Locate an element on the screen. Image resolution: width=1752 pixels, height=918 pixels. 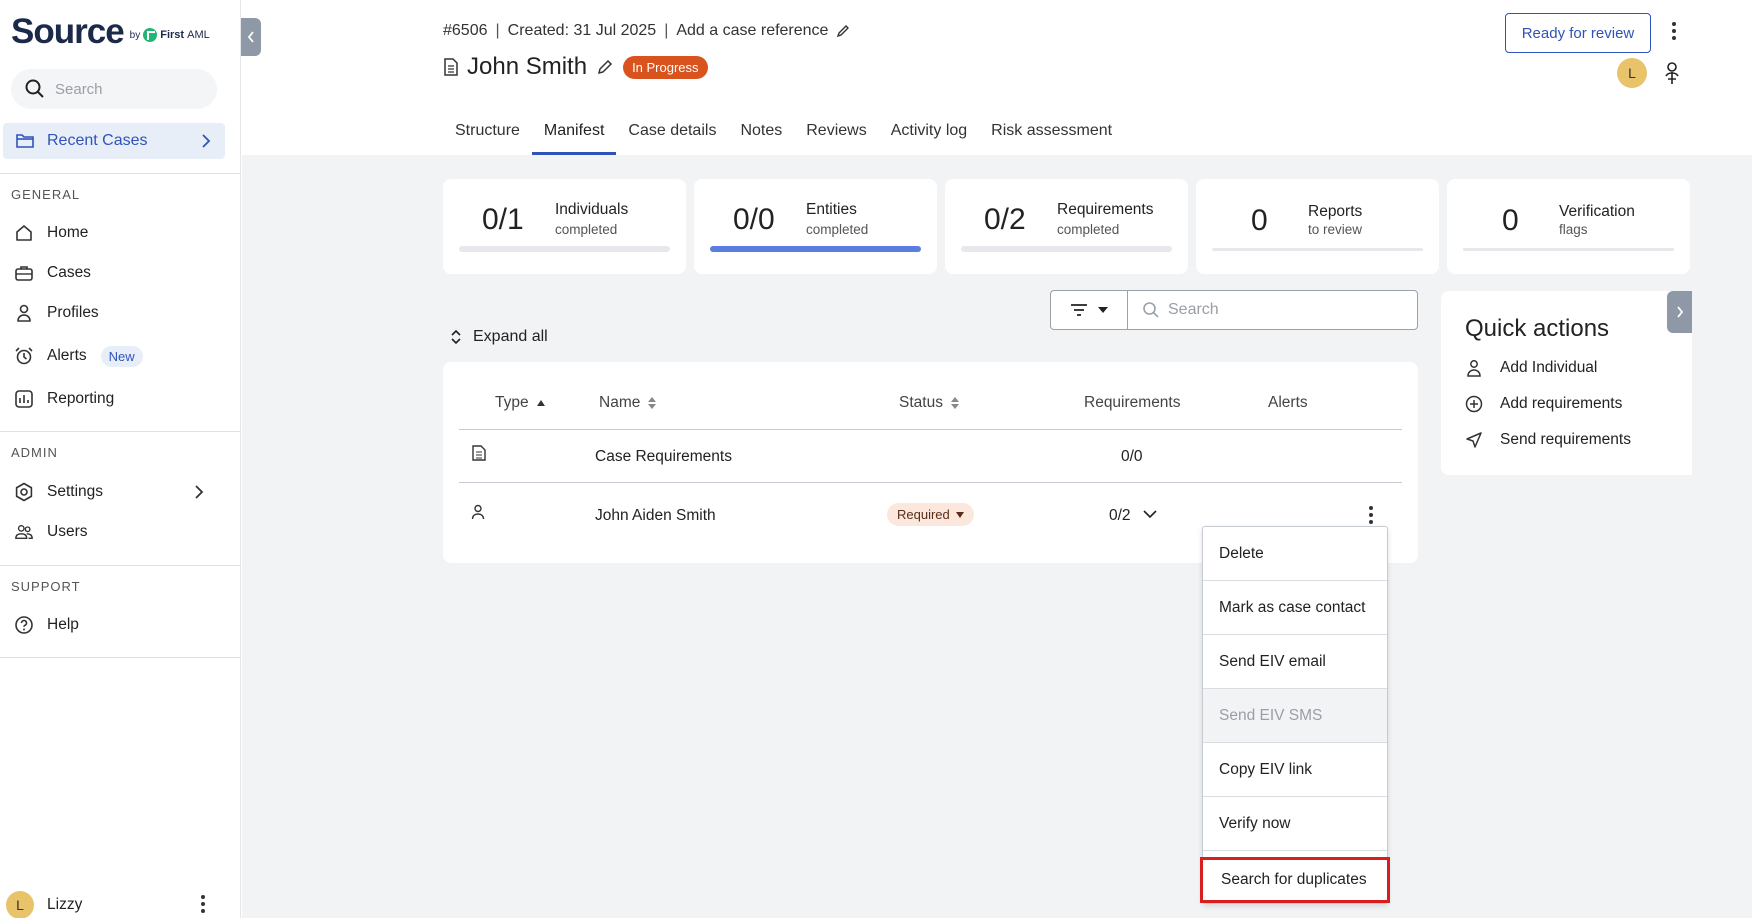
logo-brand-suffix: AML is located at coordinates (198, 35).